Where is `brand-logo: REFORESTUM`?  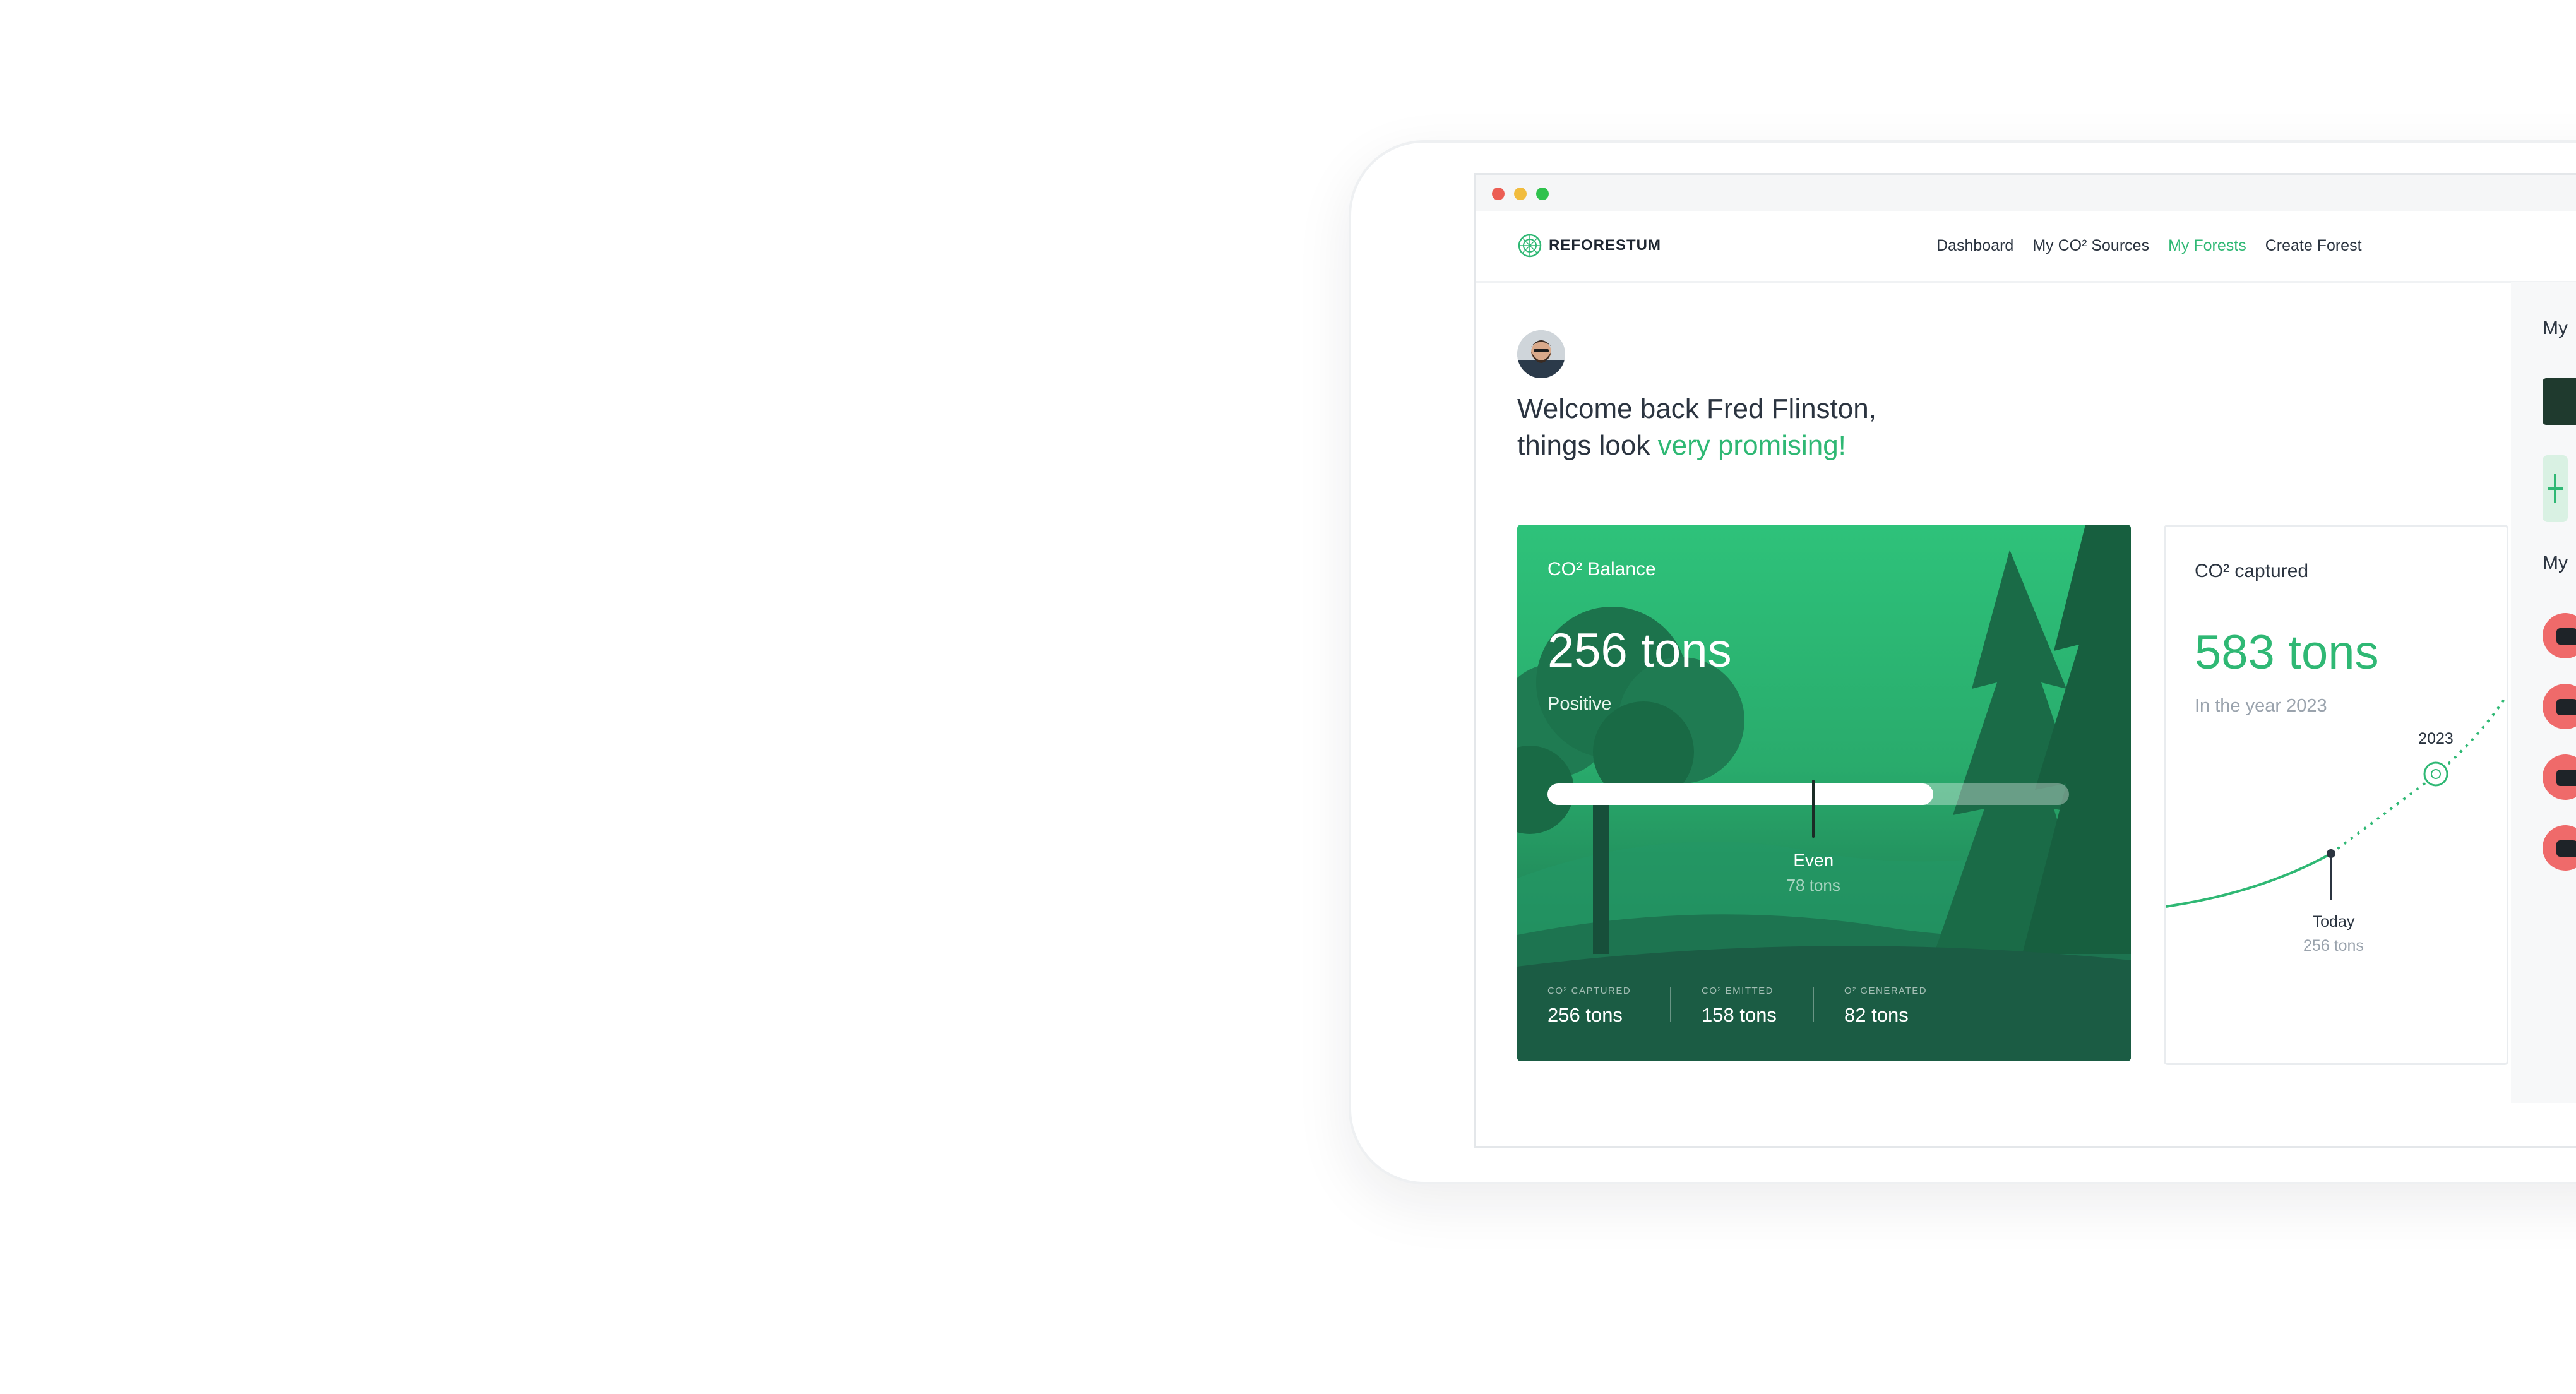
brand-logo: REFORESTUM is located at coordinates (1589, 245).